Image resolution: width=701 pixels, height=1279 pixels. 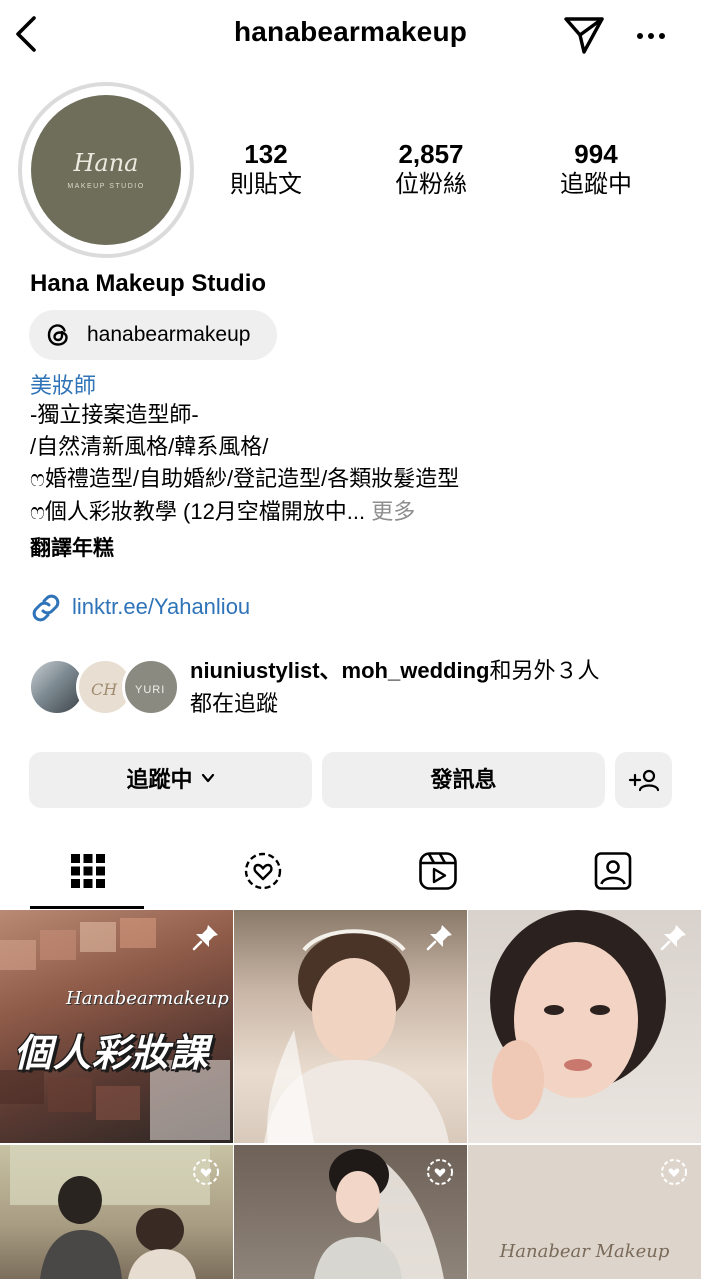 I want to click on mutual-follower-avatar: YURI, so click(x=151, y=687).